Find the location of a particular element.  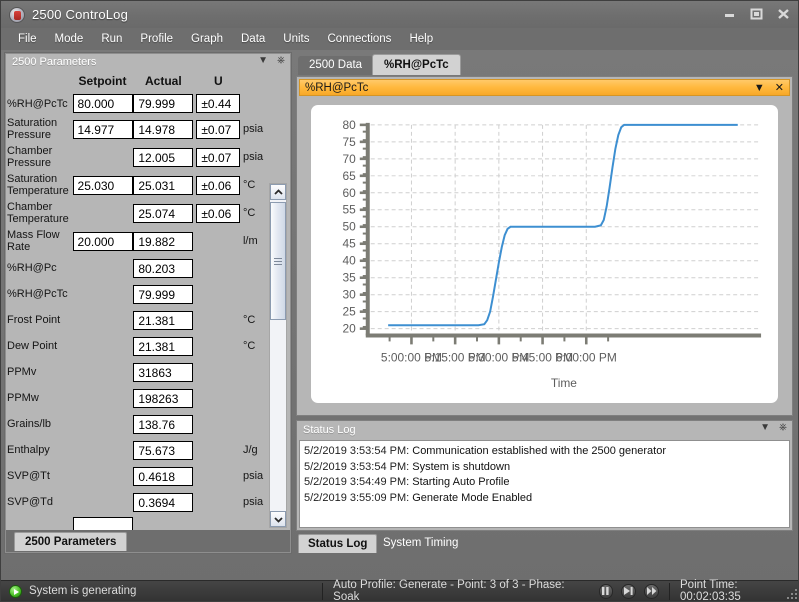

param-unit: J/g is located at coordinates (250, 450).